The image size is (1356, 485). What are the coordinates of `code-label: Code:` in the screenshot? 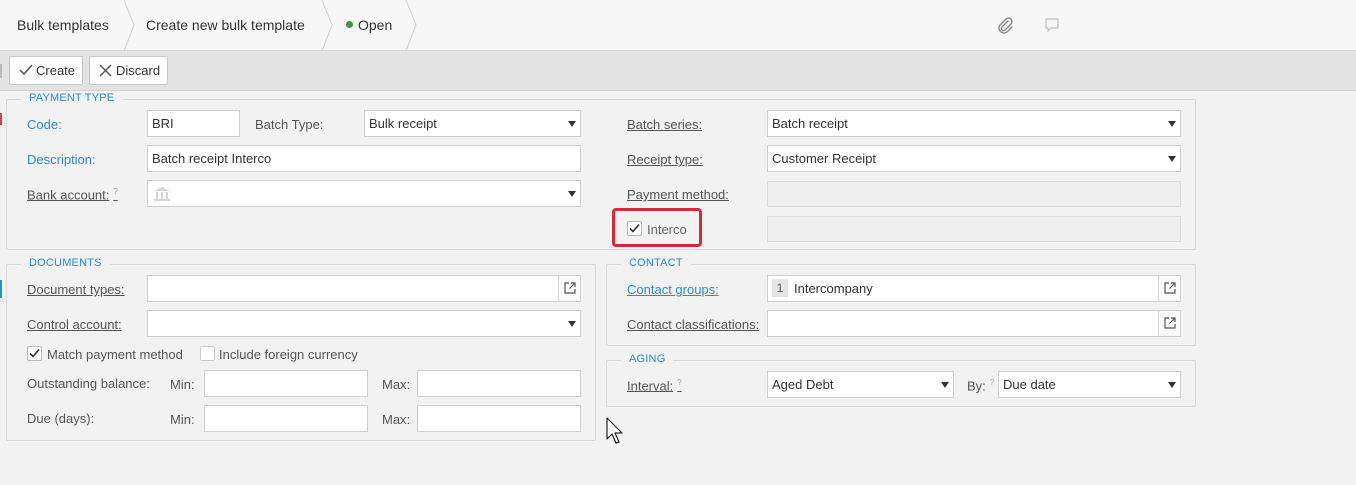 It's located at (44, 124).